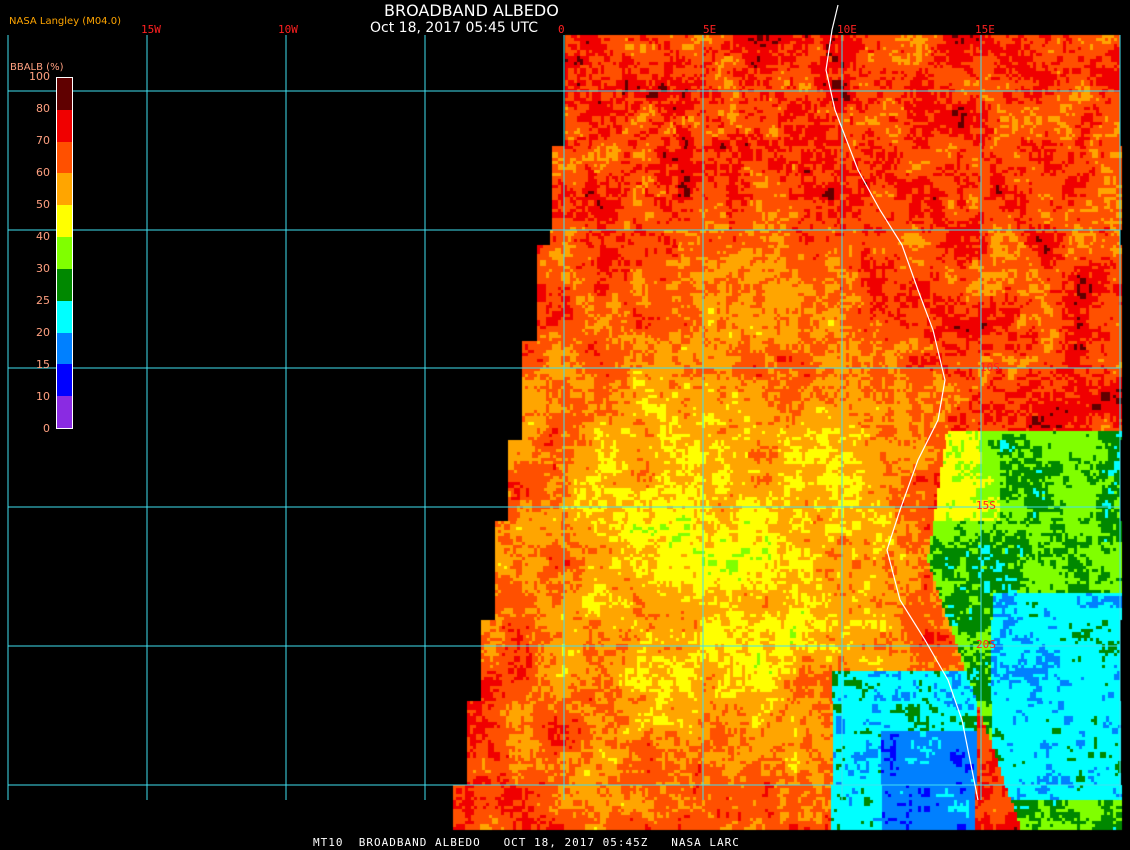  Describe the element at coordinates (65, 21) in the screenshot. I see `organization-label: NASA Langley (M04.0)` at that location.